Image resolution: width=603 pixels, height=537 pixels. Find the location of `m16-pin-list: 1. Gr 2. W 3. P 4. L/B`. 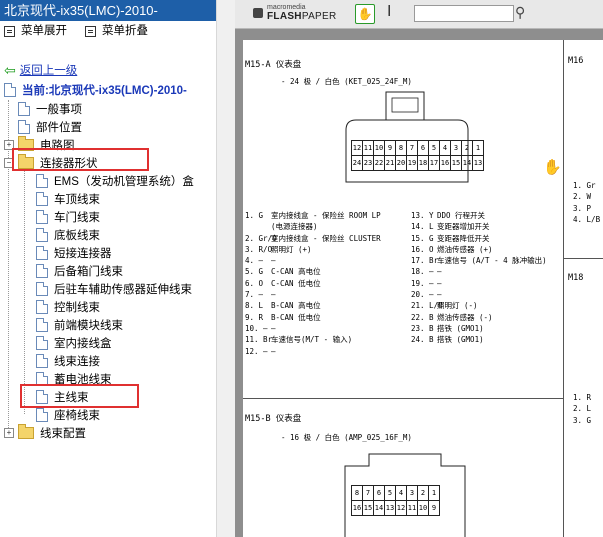

m16-pin-list: 1. Gr 2. W 3. P 4. L/B is located at coordinates (586, 202).